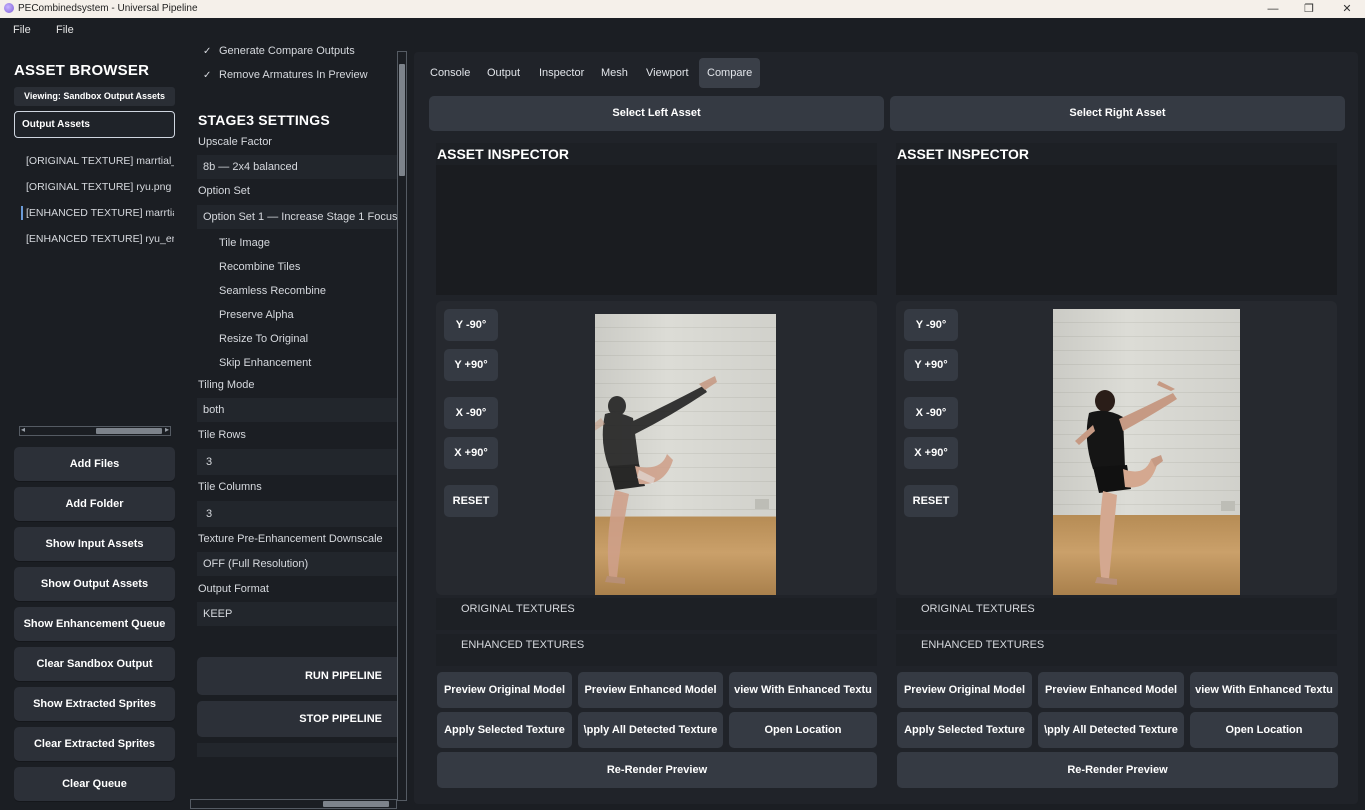 Image resolution: width=1365 pixels, height=810 pixels. Describe the element at coordinates (94, 464) in the screenshot. I see `add-files-button: Add Files` at that location.